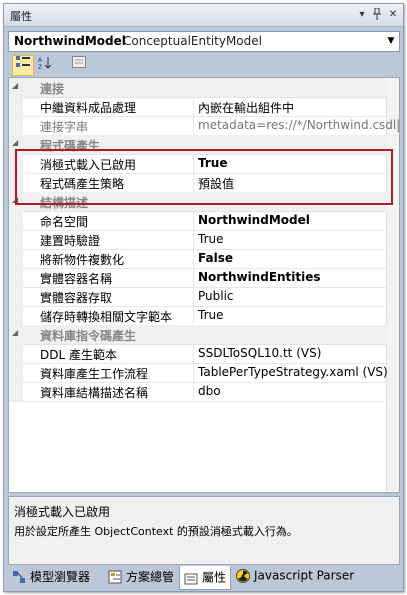 The height and width of the screenshot is (595, 407). Describe the element at coordinates (215, 258) in the screenshot. I see `property-value: False` at that location.